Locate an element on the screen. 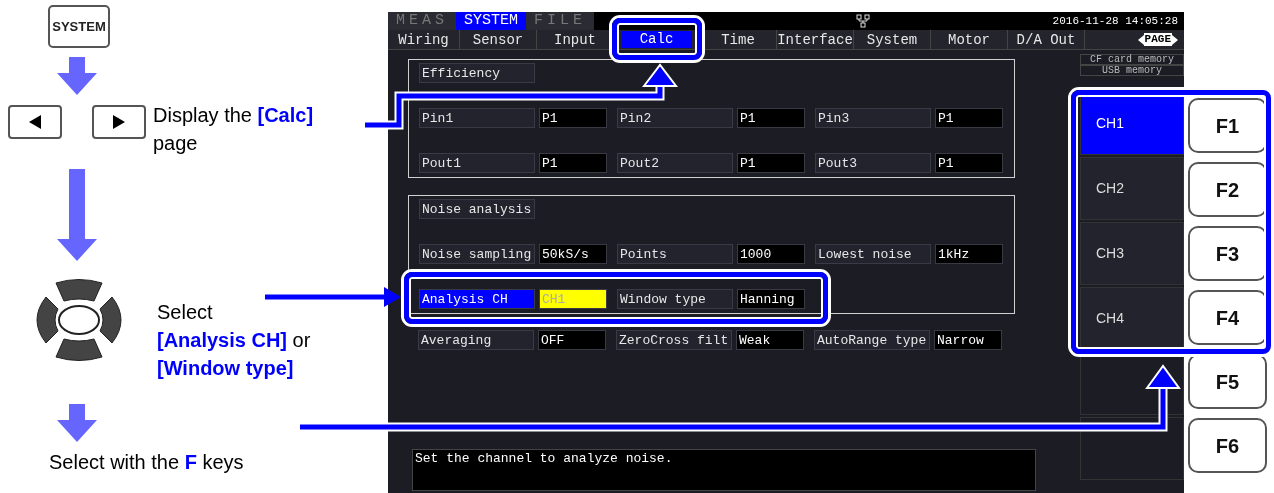 This screenshot has height=493, width=1274. setting-label: Analysis CH is located at coordinates (477, 299).